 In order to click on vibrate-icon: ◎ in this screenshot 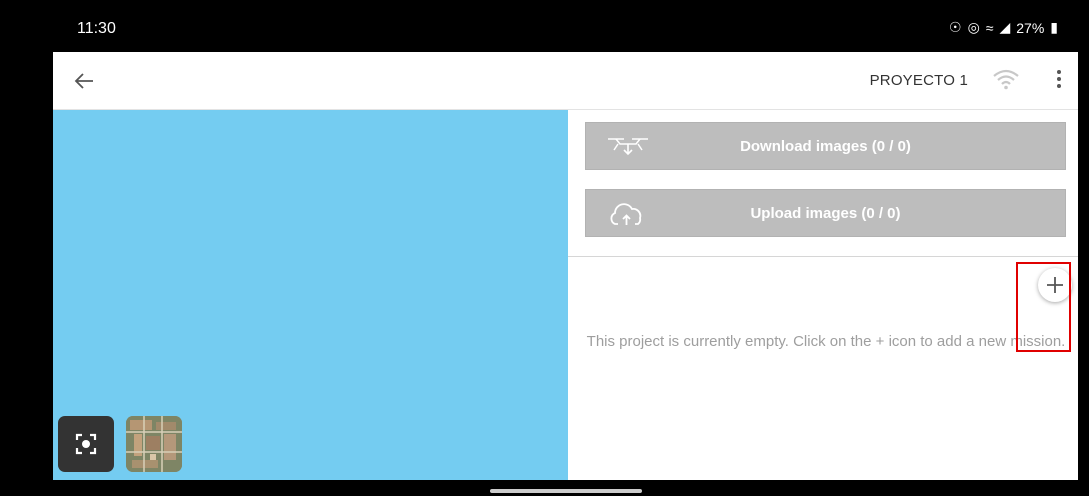, I will do `click(973, 27)`.